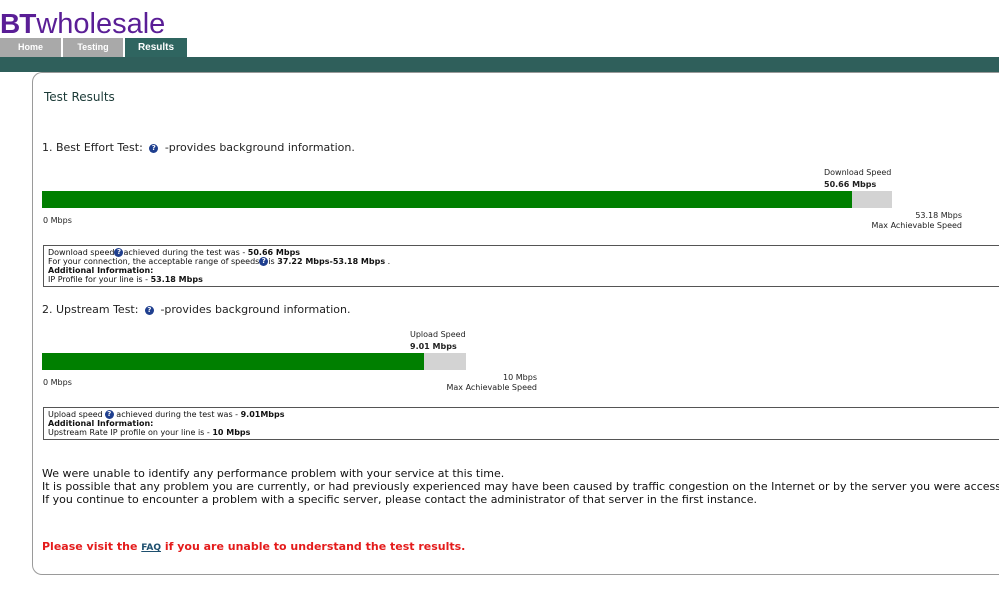 This screenshot has height=616, width=999. Describe the element at coordinates (92, 546) in the screenshot. I see `faq-text: Please visit the` at that location.